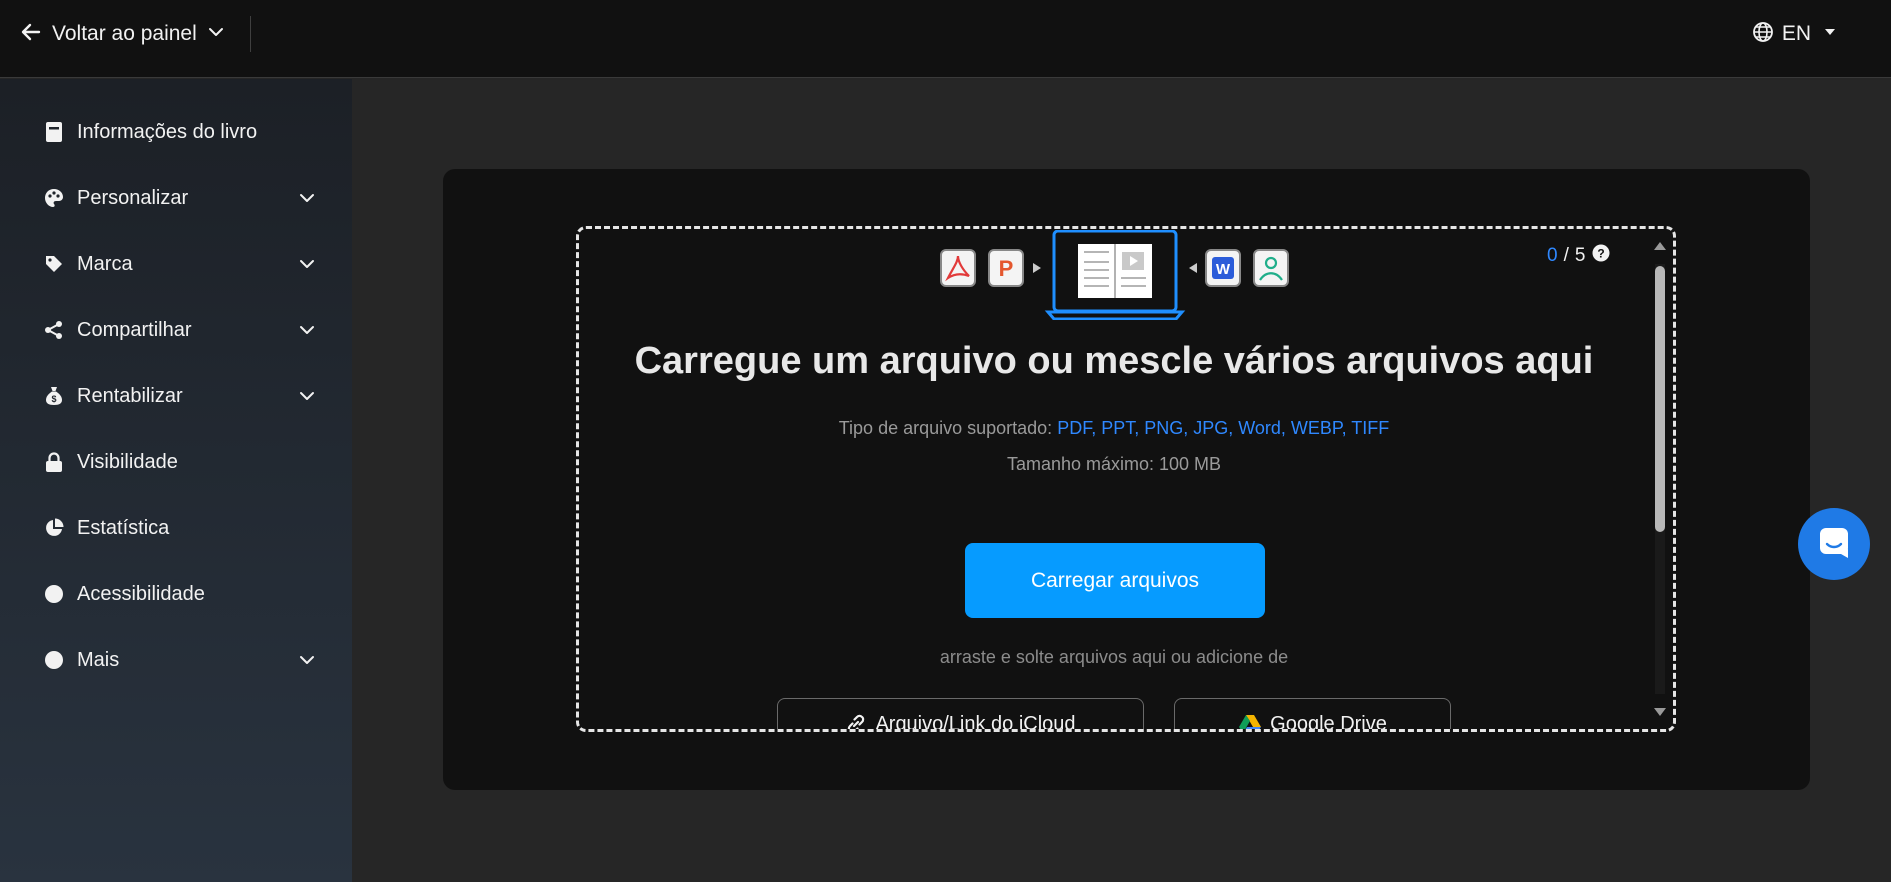 The image size is (1891, 882). What do you see at coordinates (127, 461) in the screenshot?
I see `sidebar-item-label: Visibilidade` at bounding box center [127, 461].